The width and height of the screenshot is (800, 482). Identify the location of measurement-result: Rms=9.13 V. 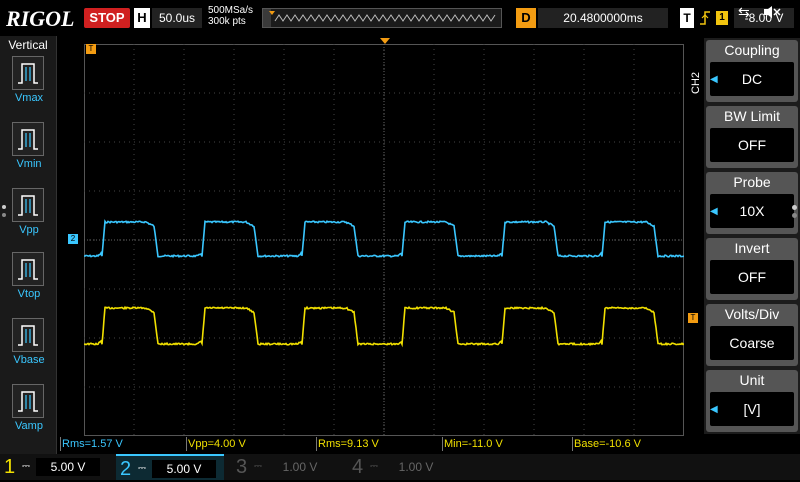
(378, 444).